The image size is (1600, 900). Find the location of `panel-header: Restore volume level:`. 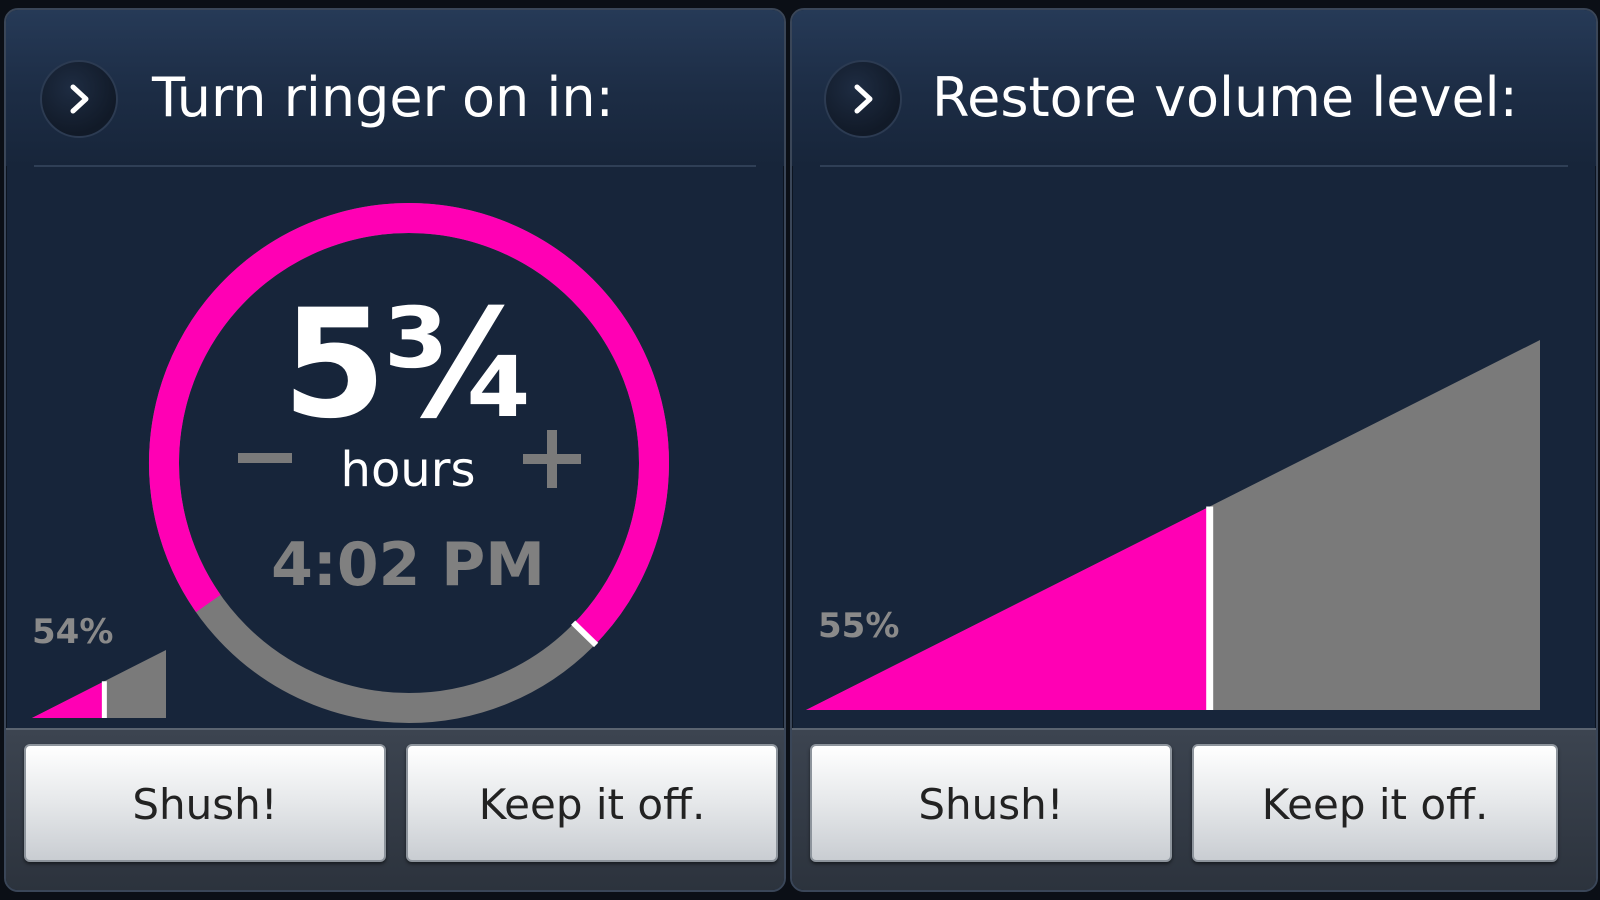

panel-header: Restore volume level: is located at coordinates (1194, 88).